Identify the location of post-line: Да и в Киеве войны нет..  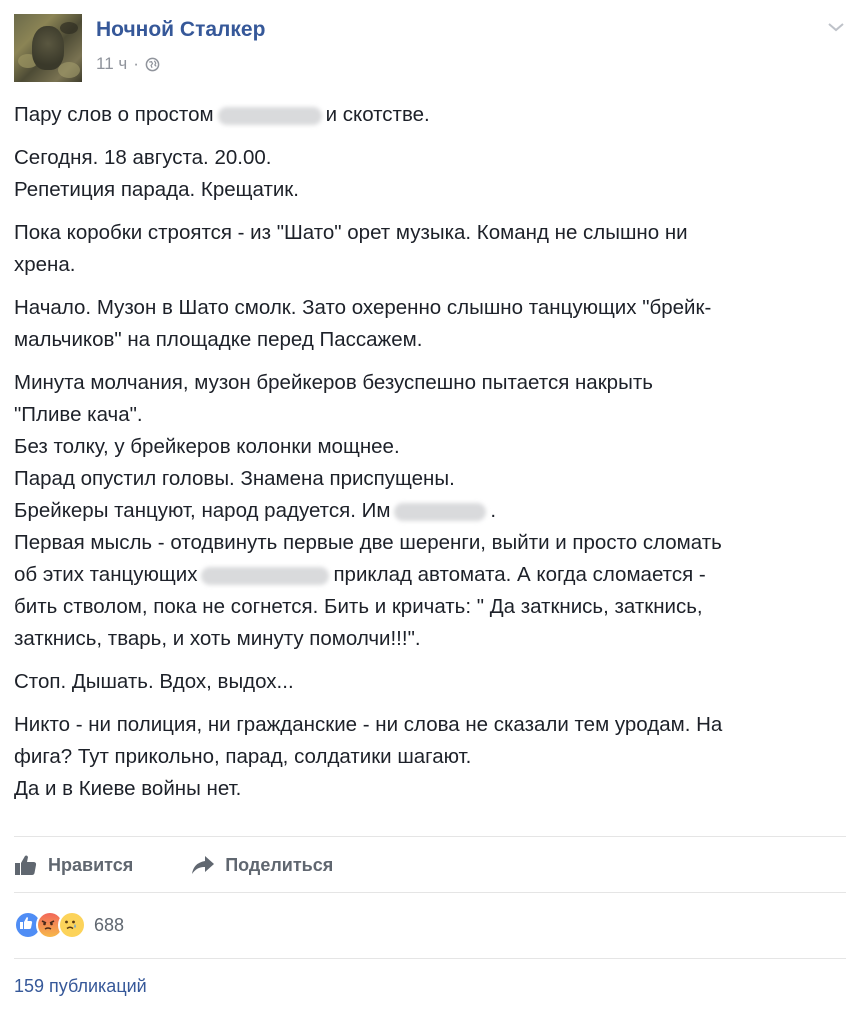
(432, 789).